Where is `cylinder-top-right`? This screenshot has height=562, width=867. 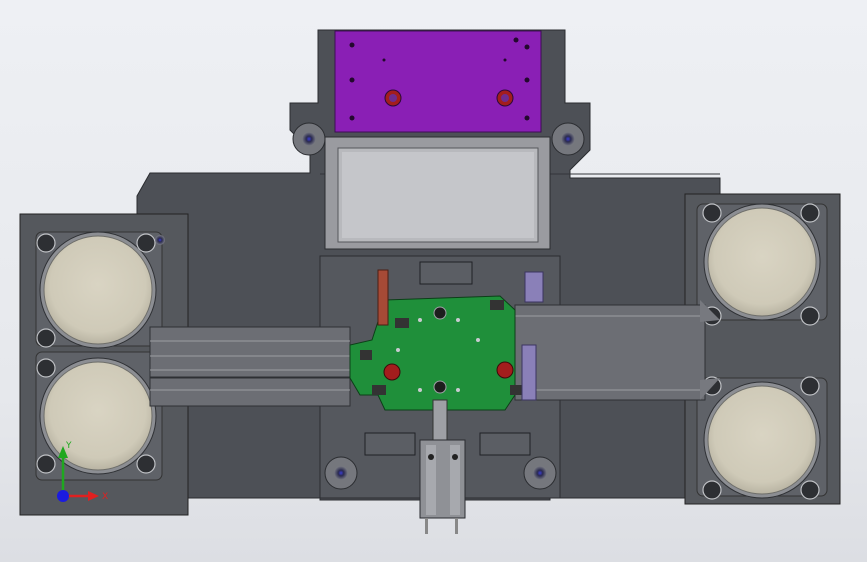 cylinder-top-right is located at coordinates (762, 262).